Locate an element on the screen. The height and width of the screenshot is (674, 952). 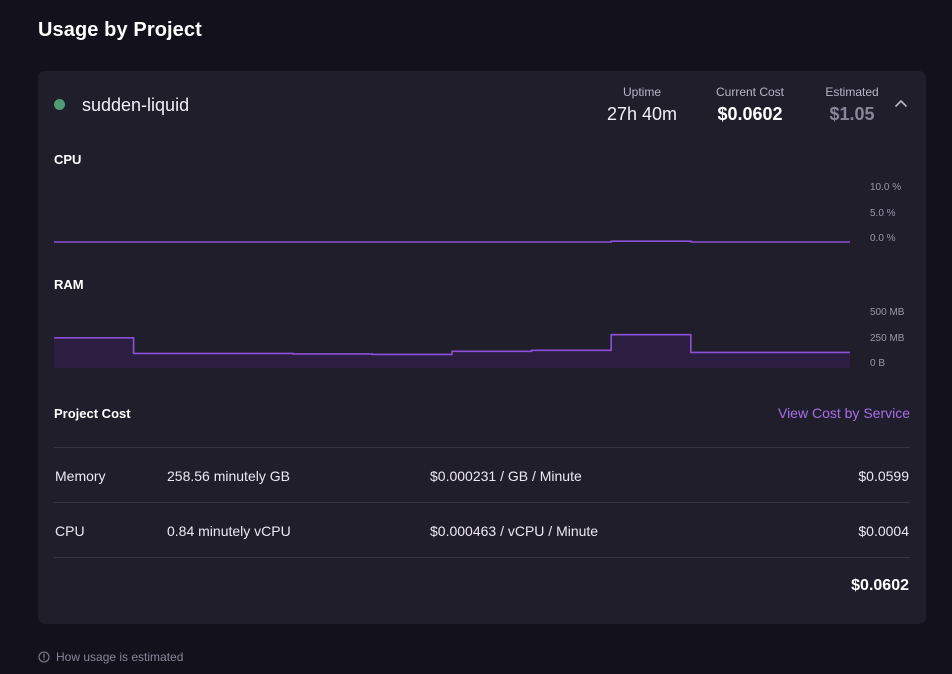
uptime-stat: Uptime 27h 40m is located at coordinates (642, 105).